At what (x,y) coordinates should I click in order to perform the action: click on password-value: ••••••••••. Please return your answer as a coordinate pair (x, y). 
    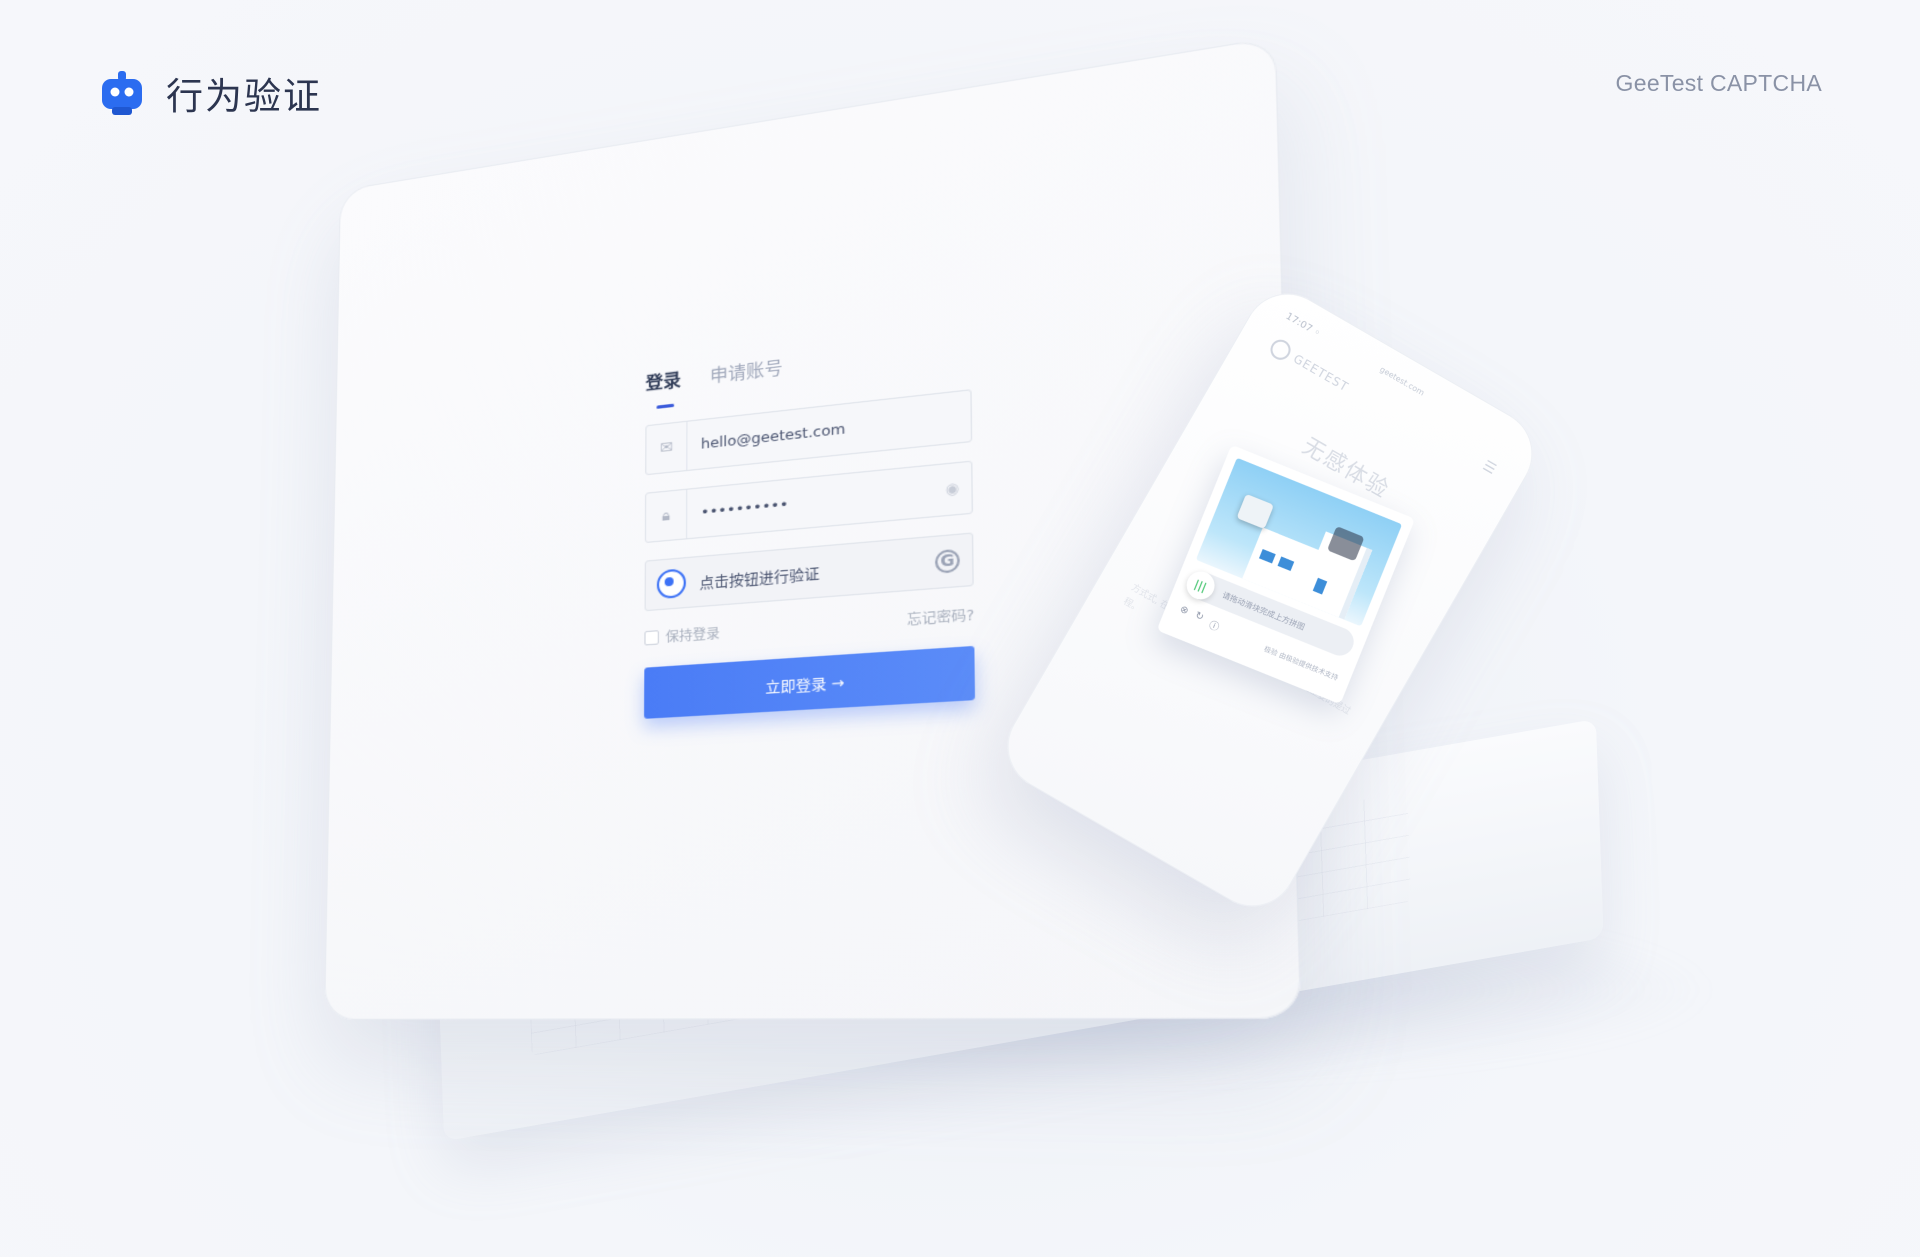
    Looking at the image, I should click on (744, 508).